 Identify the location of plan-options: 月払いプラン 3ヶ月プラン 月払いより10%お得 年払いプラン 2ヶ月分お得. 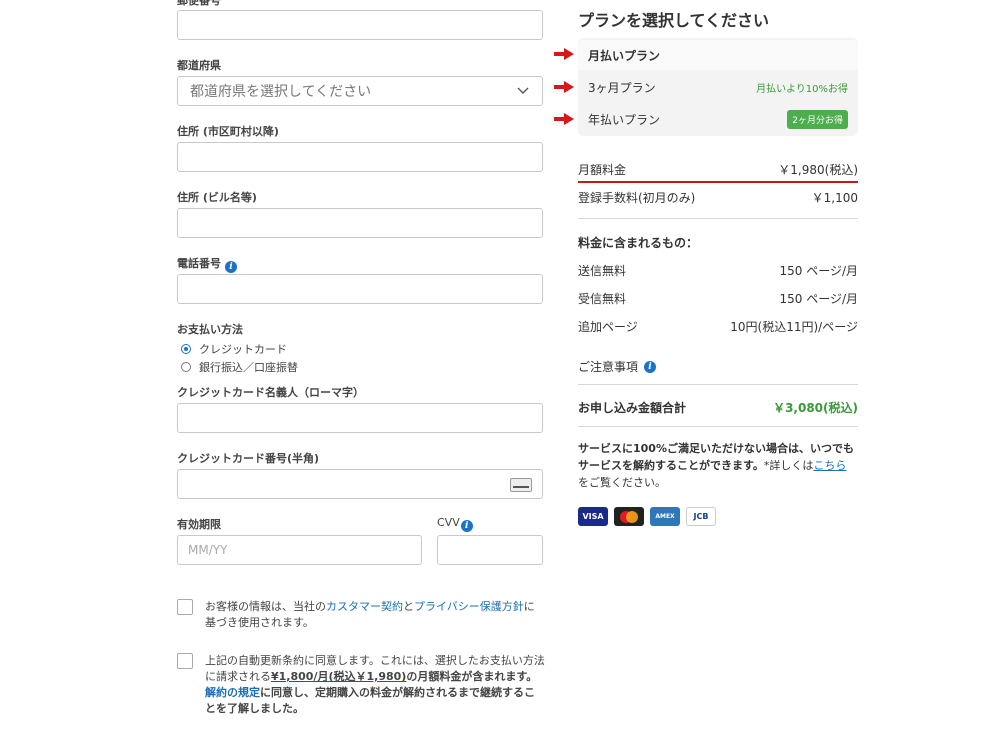
(718, 87).